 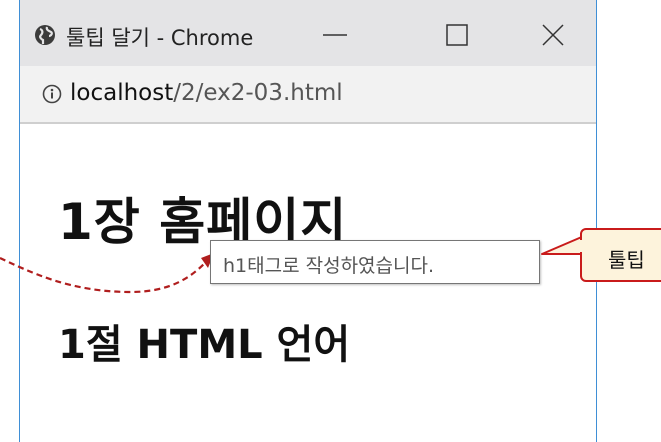 I want to click on url-path: /2/ex2-03.html, so click(x=258, y=93).